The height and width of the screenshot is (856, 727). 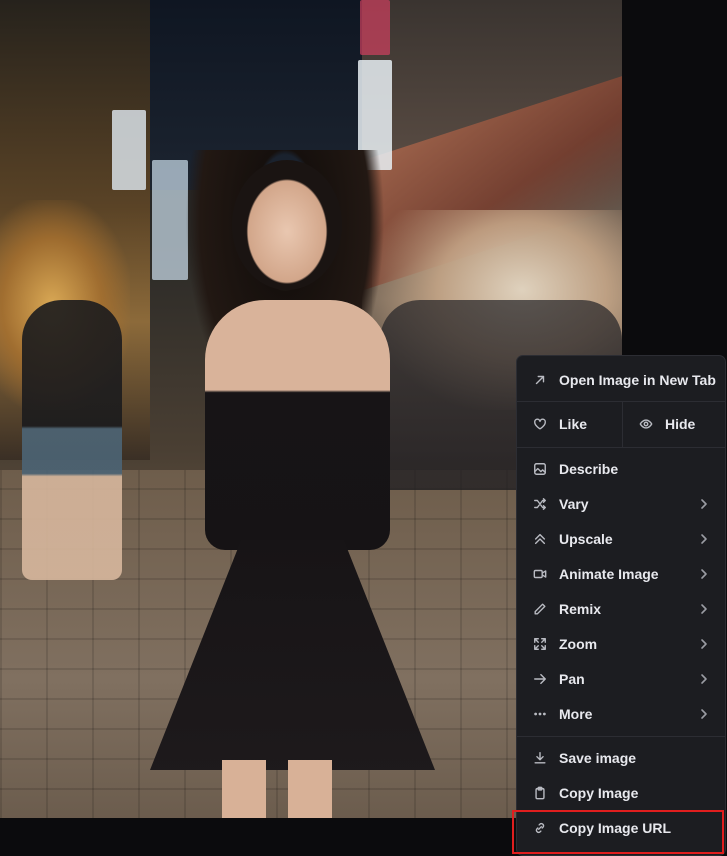 I want to click on open-in-new-tab-item: Open Image in New Tab, so click(x=621, y=379).